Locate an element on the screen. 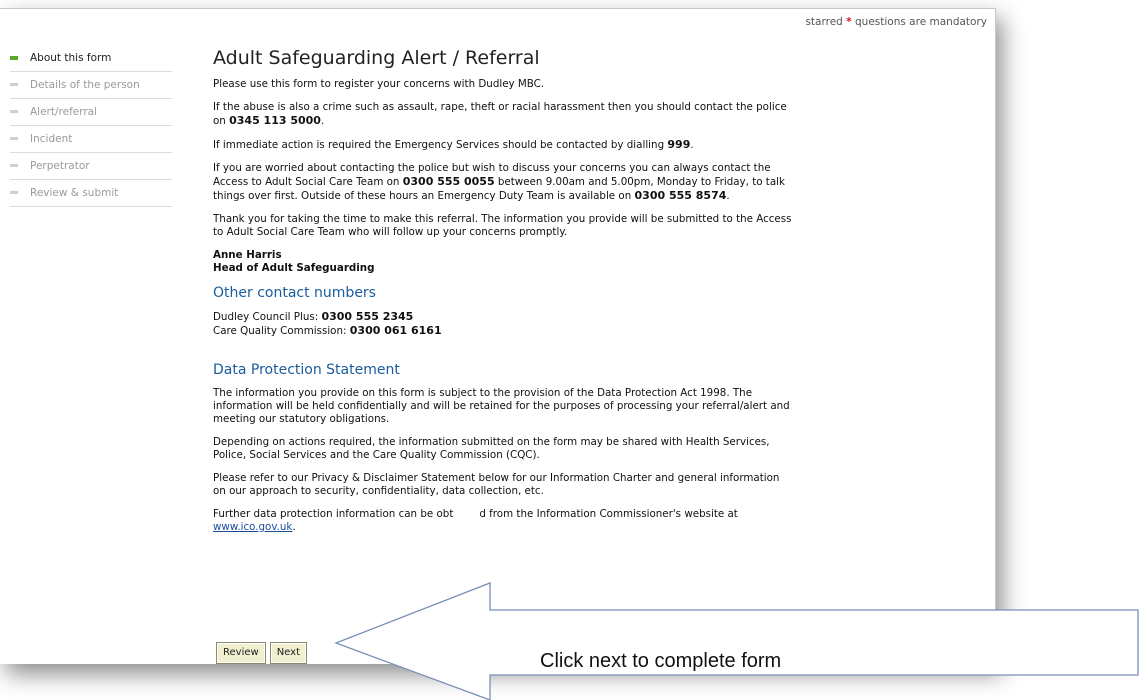 The height and width of the screenshot is (700, 1140). contact-row: Dudley Council Plus: 0300 555 2345 is located at coordinates (503, 317).